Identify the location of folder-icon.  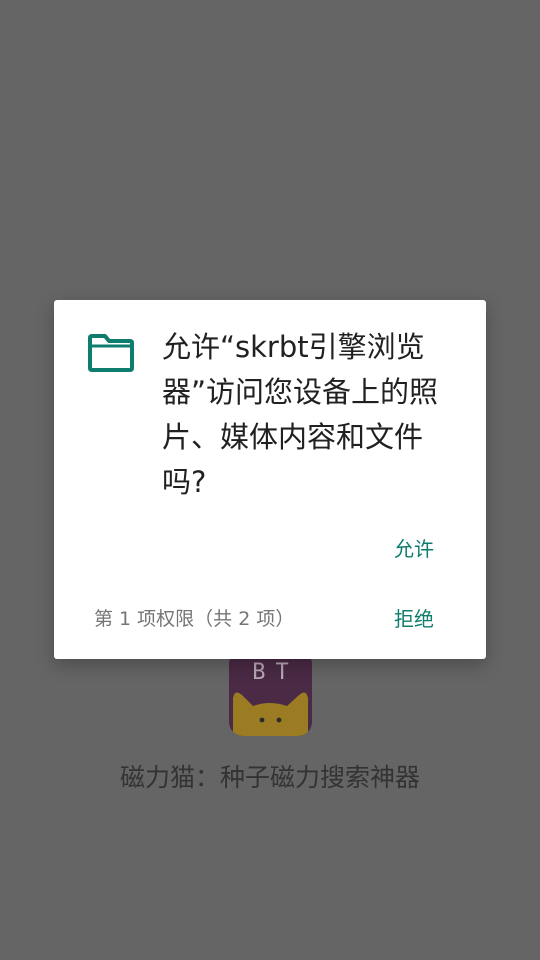
(111, 353).